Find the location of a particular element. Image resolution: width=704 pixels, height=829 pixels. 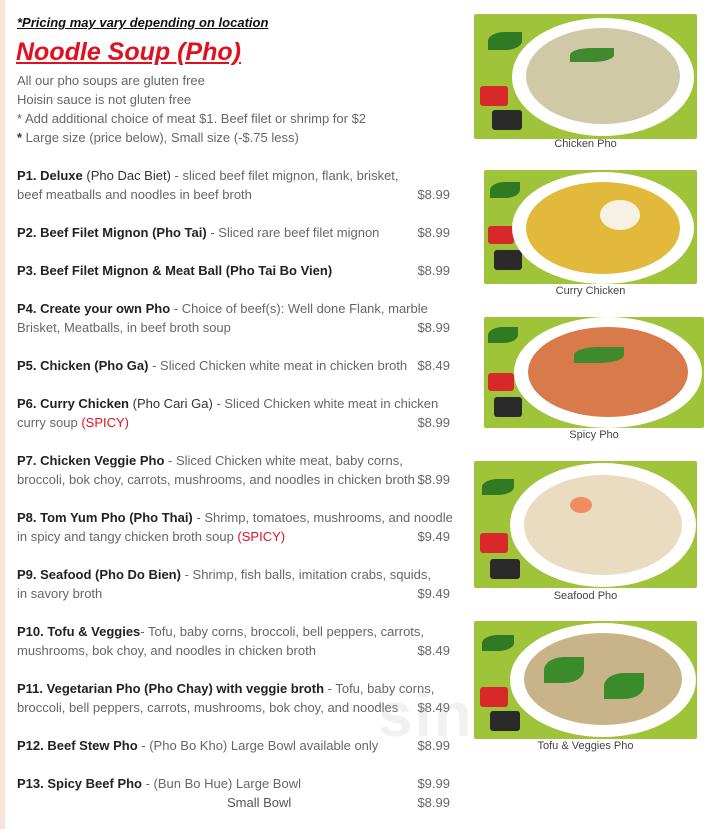

item-name: P9. Seafood (Pho Do Bien) is located at coordinates (99, 574).